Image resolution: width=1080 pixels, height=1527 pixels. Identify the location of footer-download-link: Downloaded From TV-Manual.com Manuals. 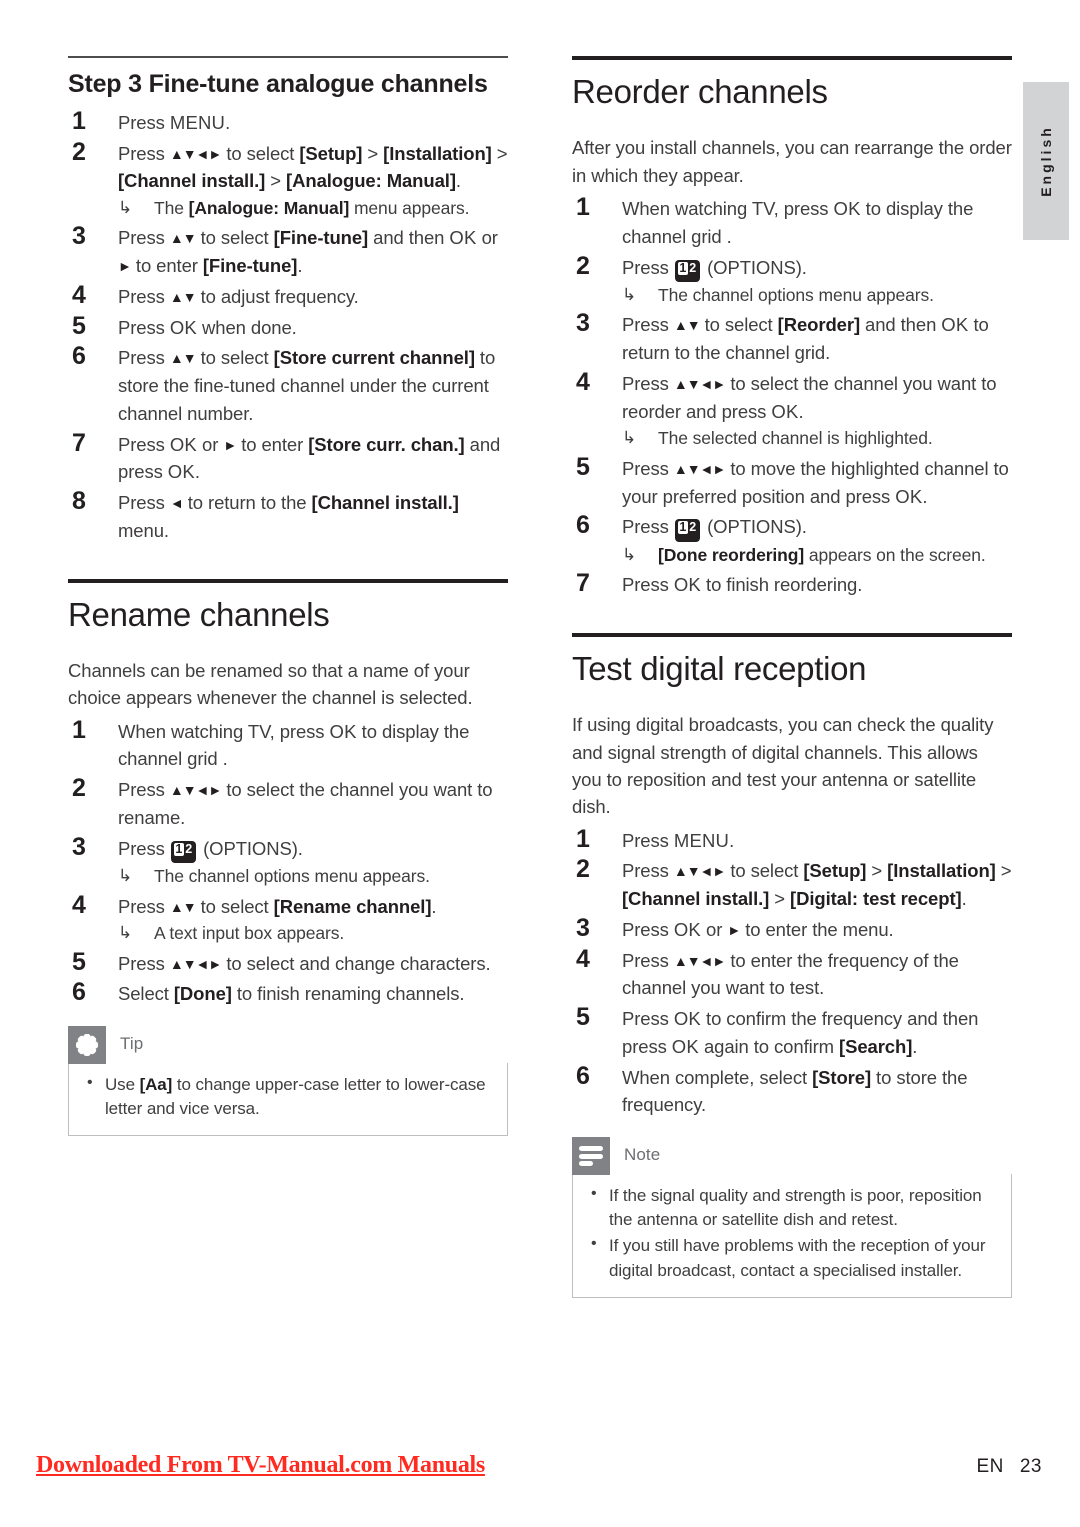
(260, 1465).